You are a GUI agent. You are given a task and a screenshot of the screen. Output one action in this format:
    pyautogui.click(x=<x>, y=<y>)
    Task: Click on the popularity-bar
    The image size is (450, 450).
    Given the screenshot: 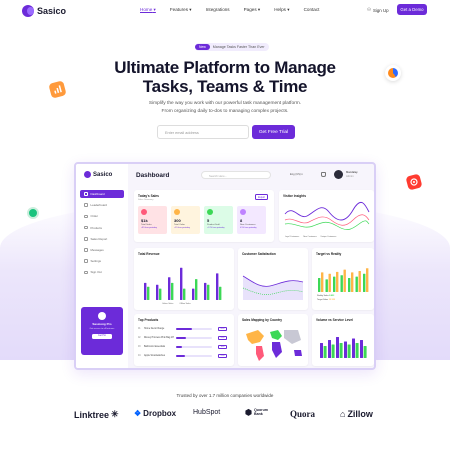 What is the action you would take?
    pyautogui.click(x=194, y=347)
    